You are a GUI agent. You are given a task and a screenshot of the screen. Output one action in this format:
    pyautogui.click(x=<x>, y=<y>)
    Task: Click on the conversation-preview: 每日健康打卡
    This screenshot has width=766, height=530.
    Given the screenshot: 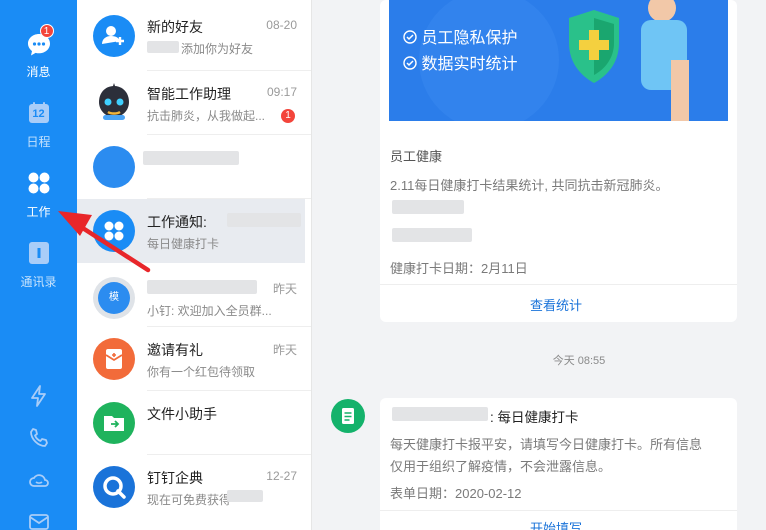 What is the action you would take?
    pyautogui.click(x=183, y=244)
    